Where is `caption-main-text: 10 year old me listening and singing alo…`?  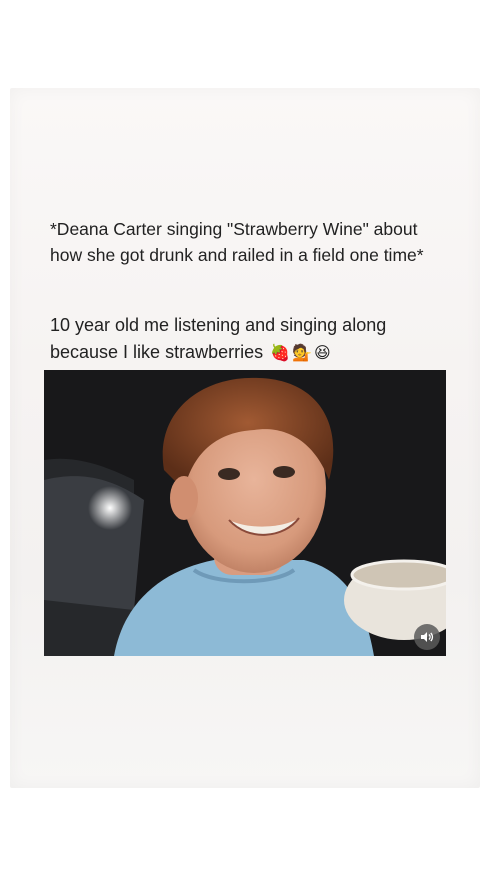 caption-main-text: 10 year old me listening and singing alo… is located at coordinates (218, 338).